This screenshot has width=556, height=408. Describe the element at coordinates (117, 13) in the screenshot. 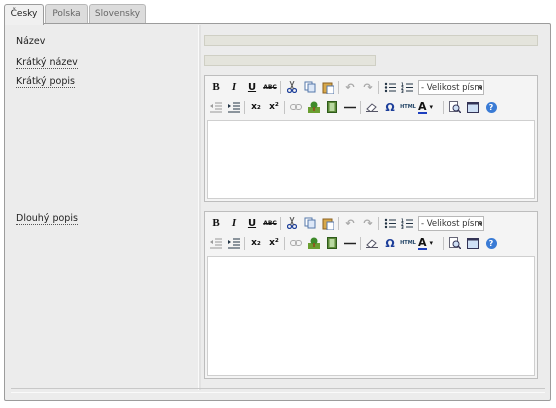

I see `tab-slovensky: Slovensky` at that location.